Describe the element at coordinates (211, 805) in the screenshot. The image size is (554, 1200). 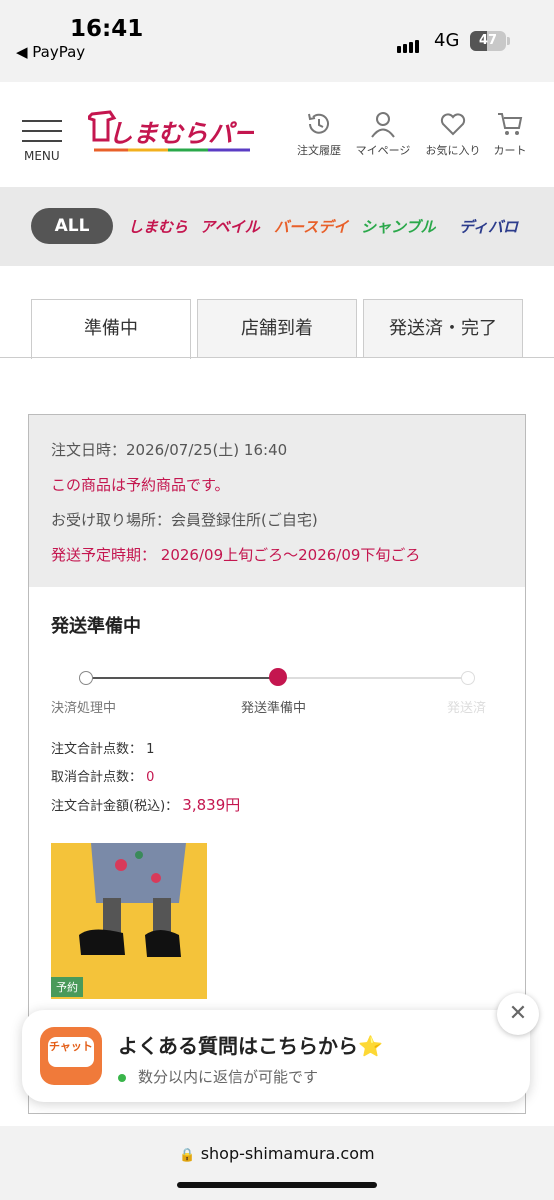
I see `total-price-value: 3,839円` at that location.